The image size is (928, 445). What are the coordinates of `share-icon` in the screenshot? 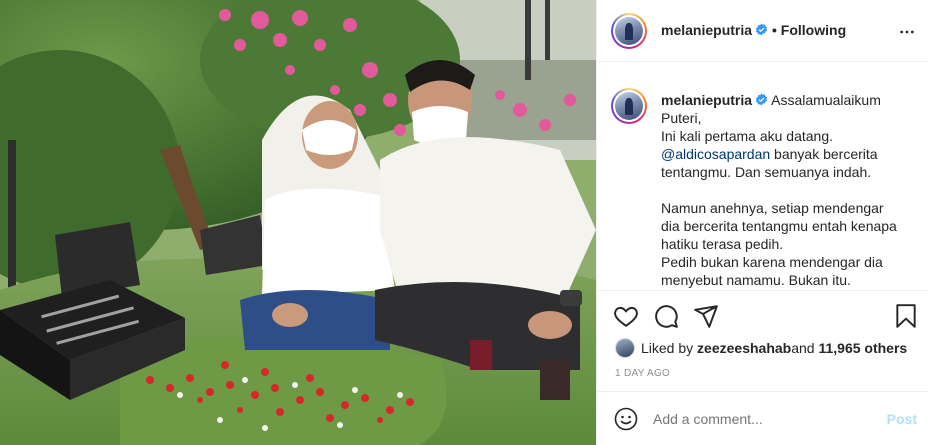 It's located at (706, 316).